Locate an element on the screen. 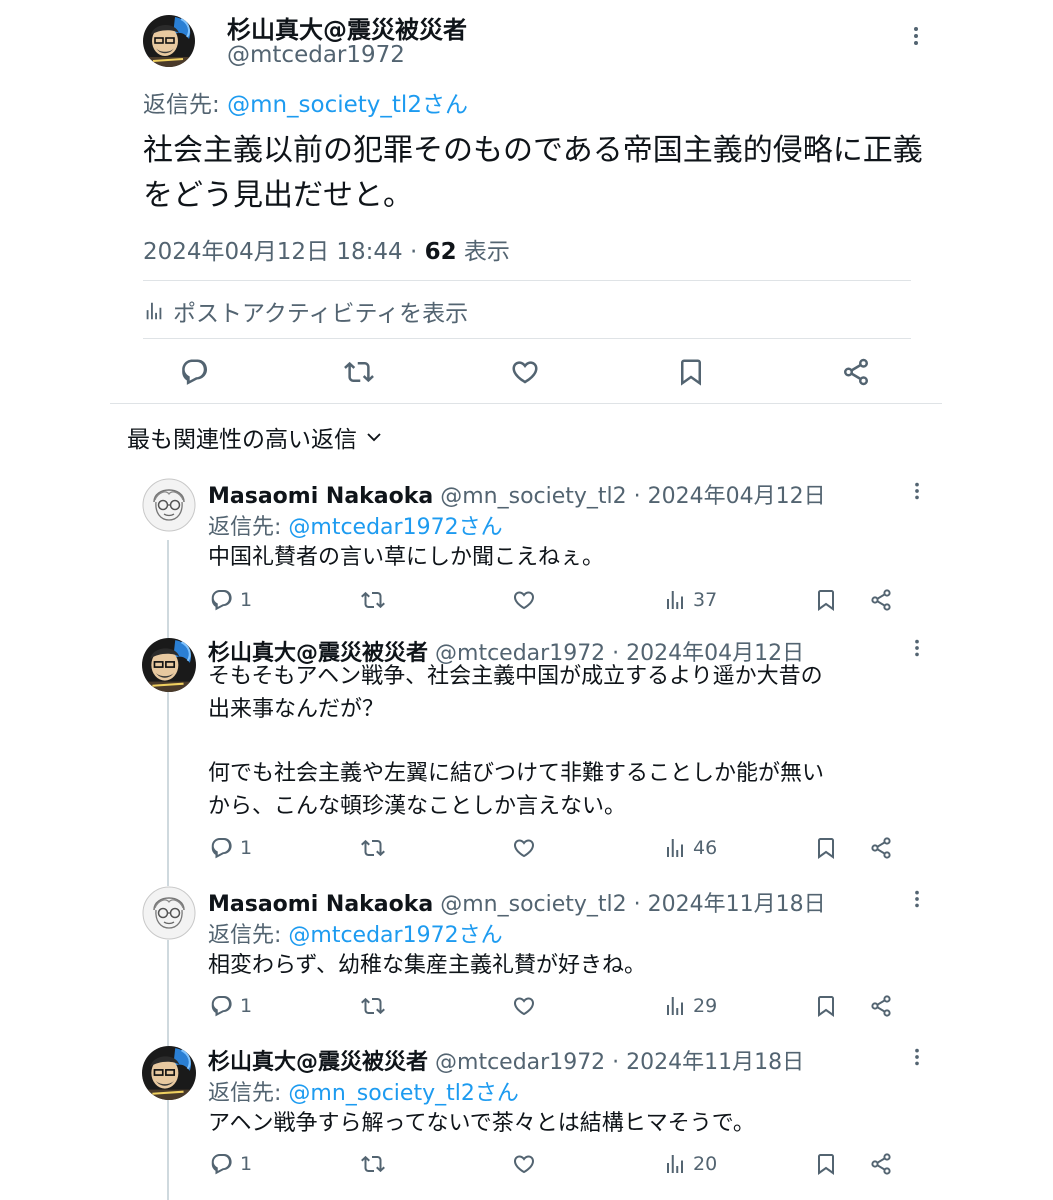  reply-text-line: そもそもアヘン戦争、社会主義中国が成立するより遥か大昔の is located at coordinates (515, 676).